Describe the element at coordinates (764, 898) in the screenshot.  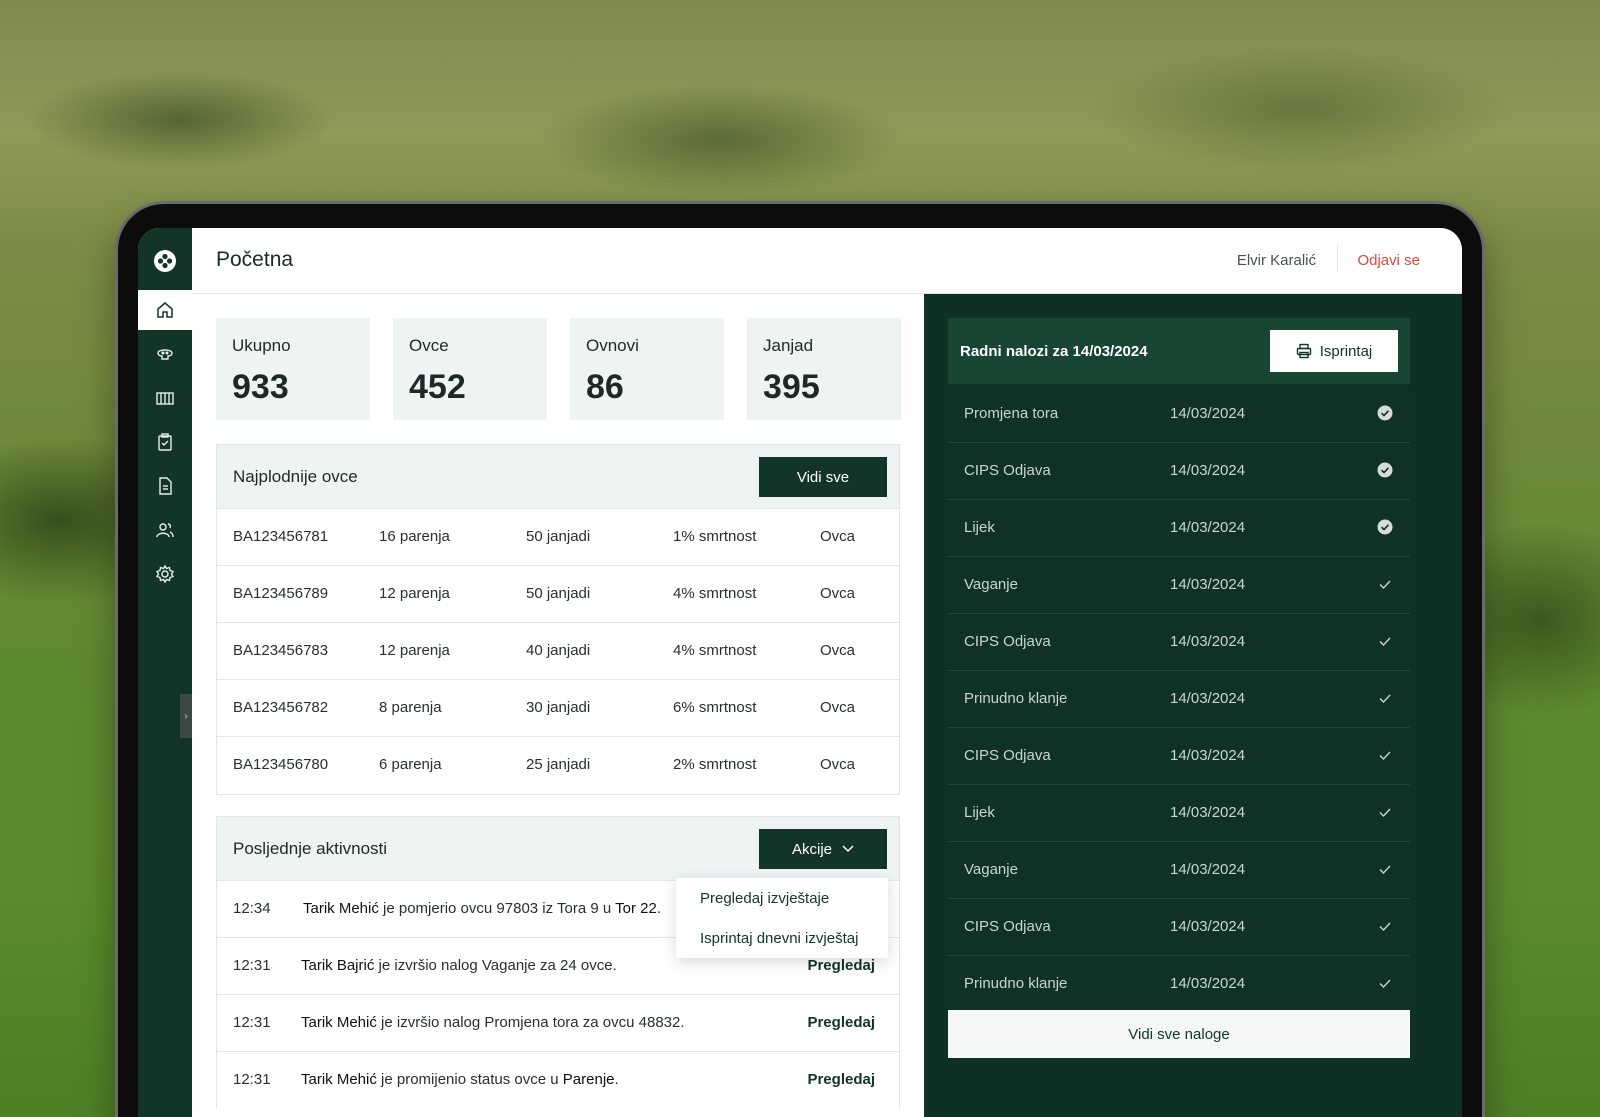
I see `menu-item-view-reports: Pregledaj izvještaje` at that location.